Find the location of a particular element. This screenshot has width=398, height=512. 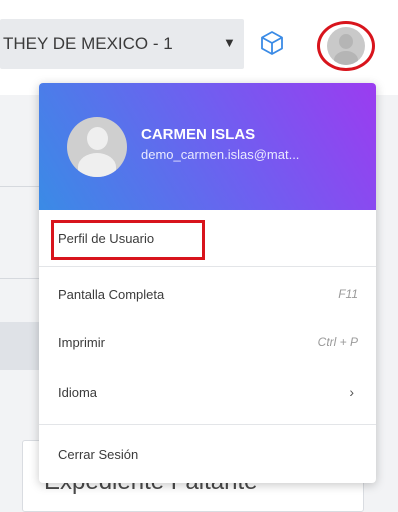

company-select-value: THEY DE MEXICO - 1 is located at coordinates (88, 43).